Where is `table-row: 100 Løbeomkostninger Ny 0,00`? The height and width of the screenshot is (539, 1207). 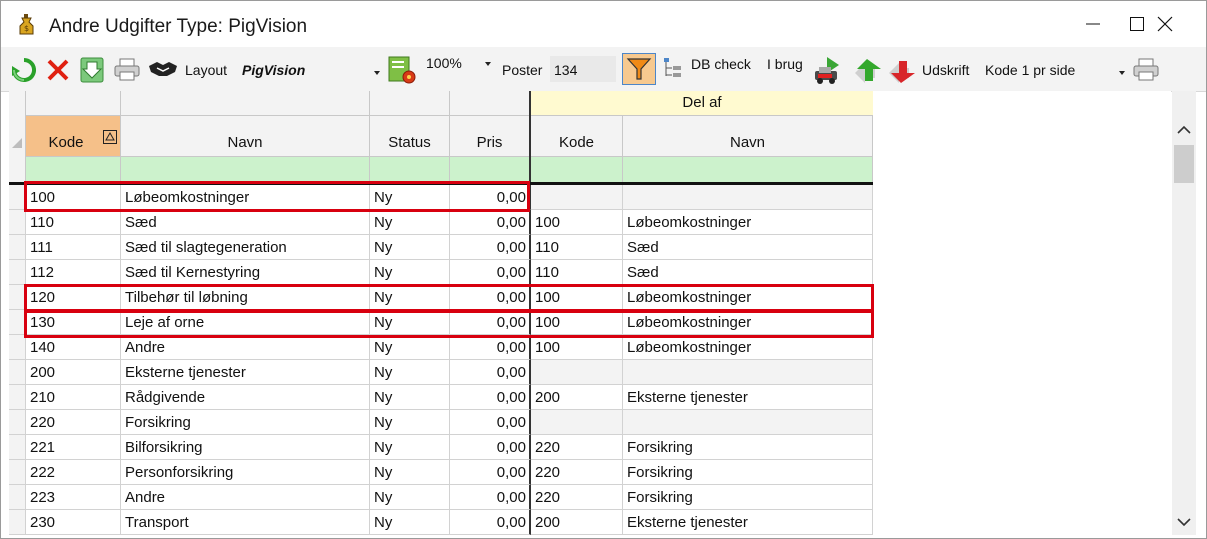
table-row: 100 Løbeomkostninger Ny 0,00 is located at coordinates (441, 197).